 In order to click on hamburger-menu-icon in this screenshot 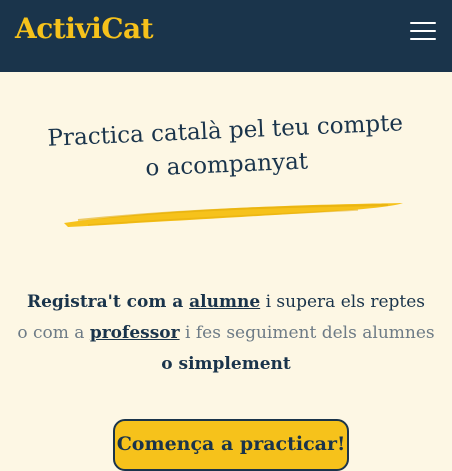, I will do `click(423, 31)`.